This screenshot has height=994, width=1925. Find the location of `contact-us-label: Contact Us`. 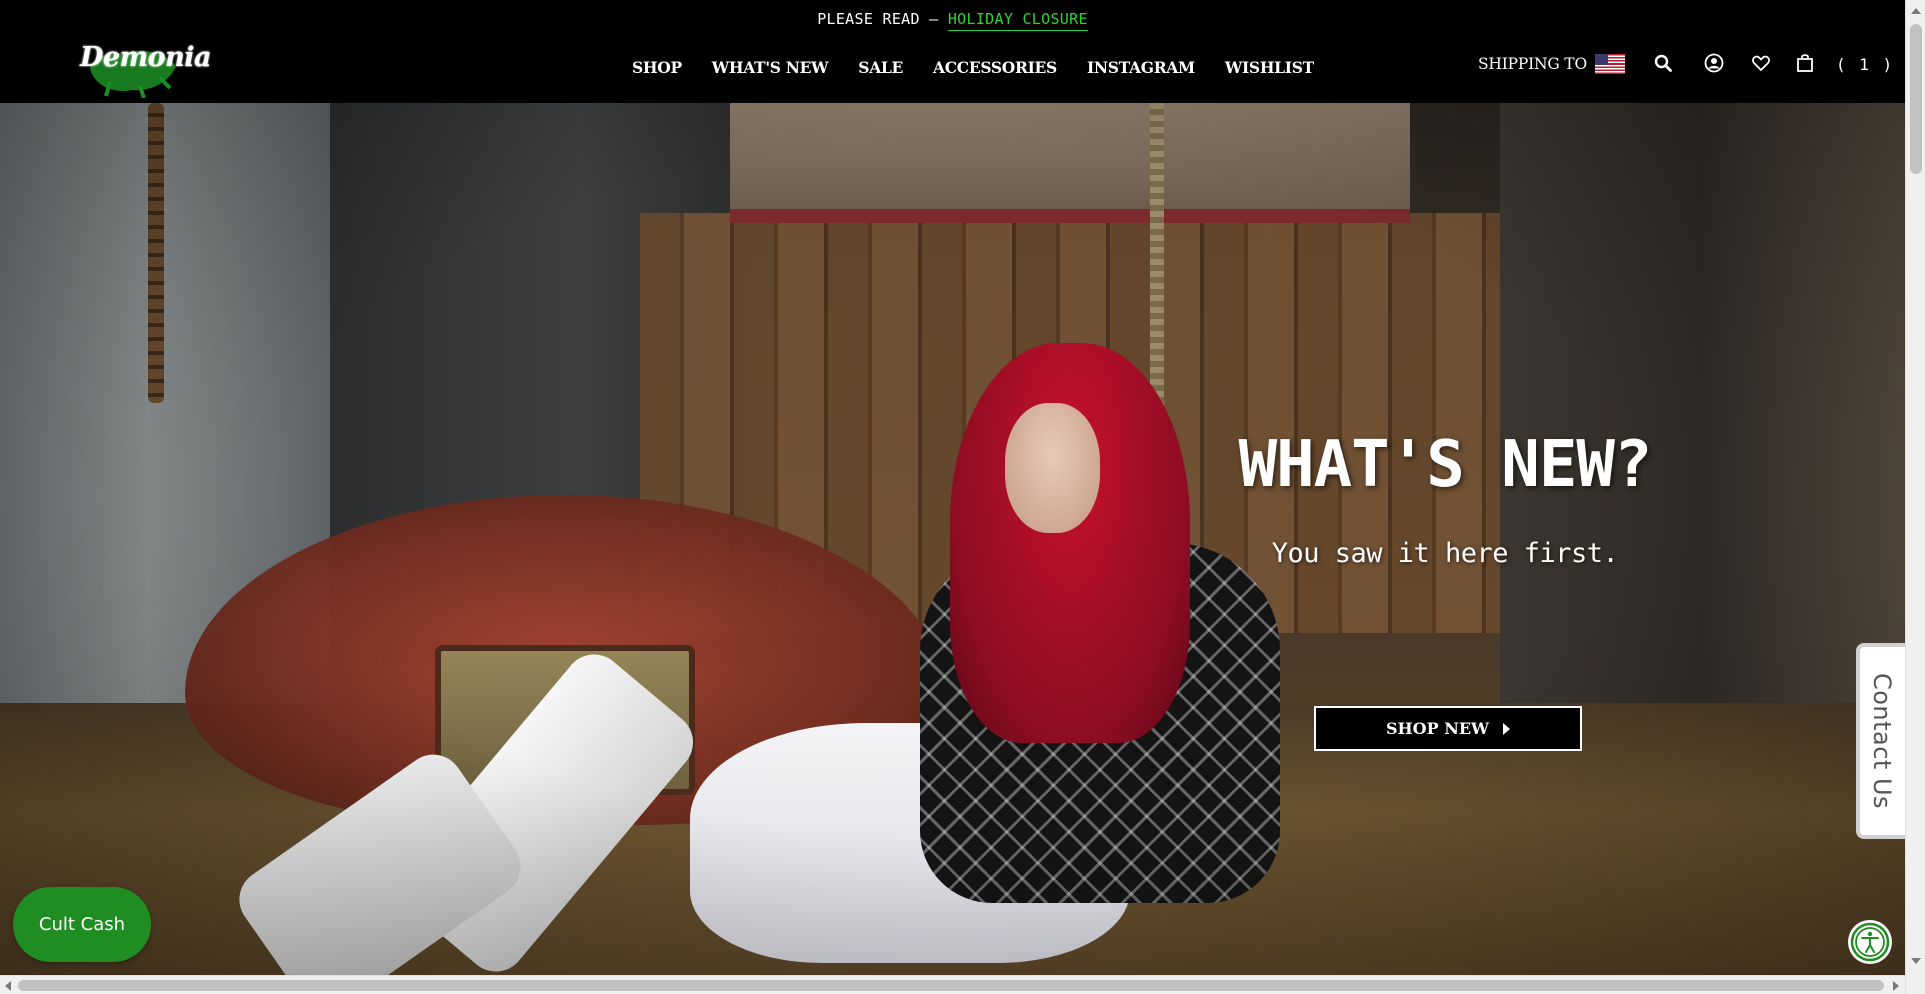

contact-us-label: Contact Us is located at coordinates (1882, 741).